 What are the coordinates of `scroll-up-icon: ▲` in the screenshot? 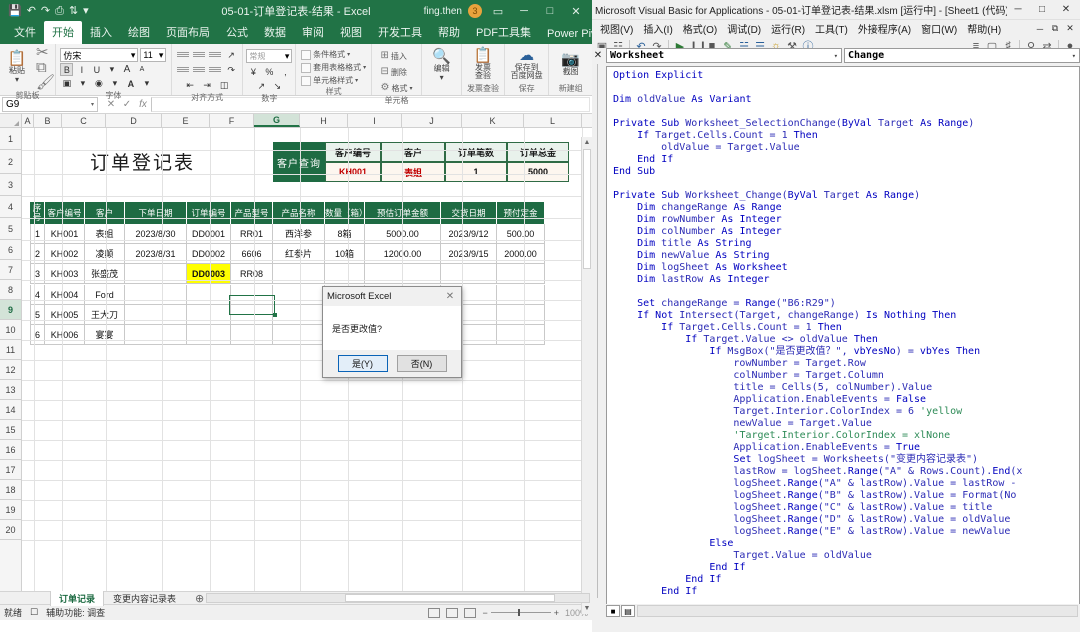 It's located at (587, 142).